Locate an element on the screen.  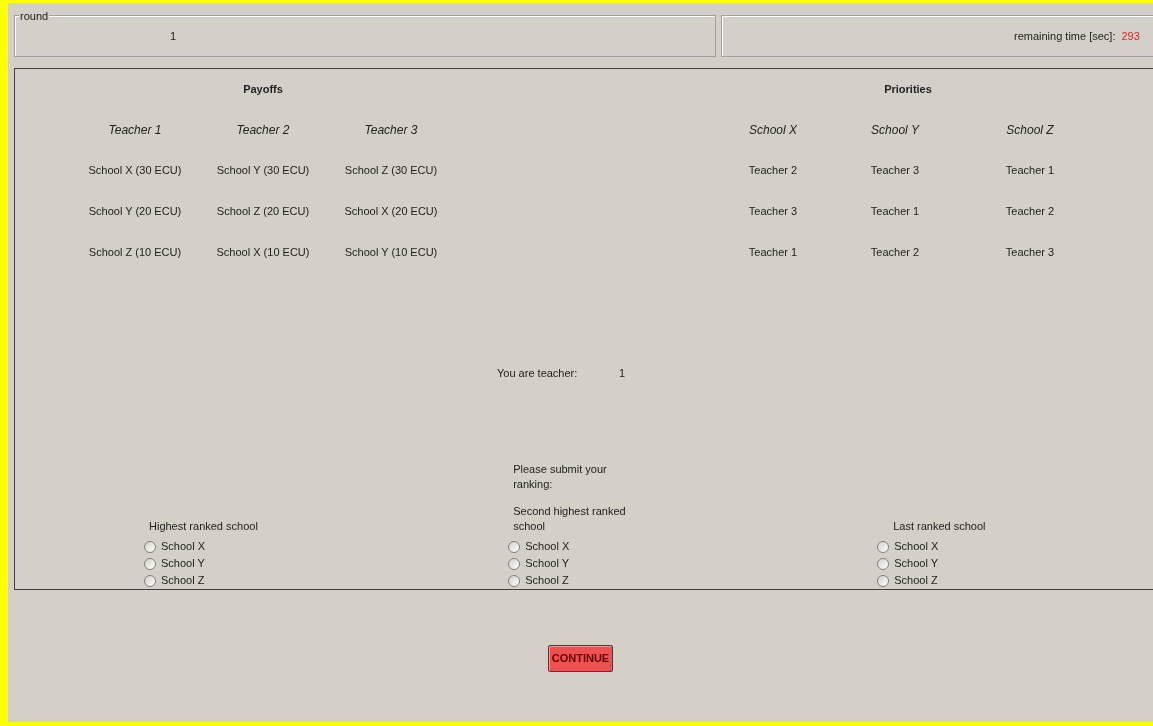
section-heading: Priorities is located at coordinates (908, 89).